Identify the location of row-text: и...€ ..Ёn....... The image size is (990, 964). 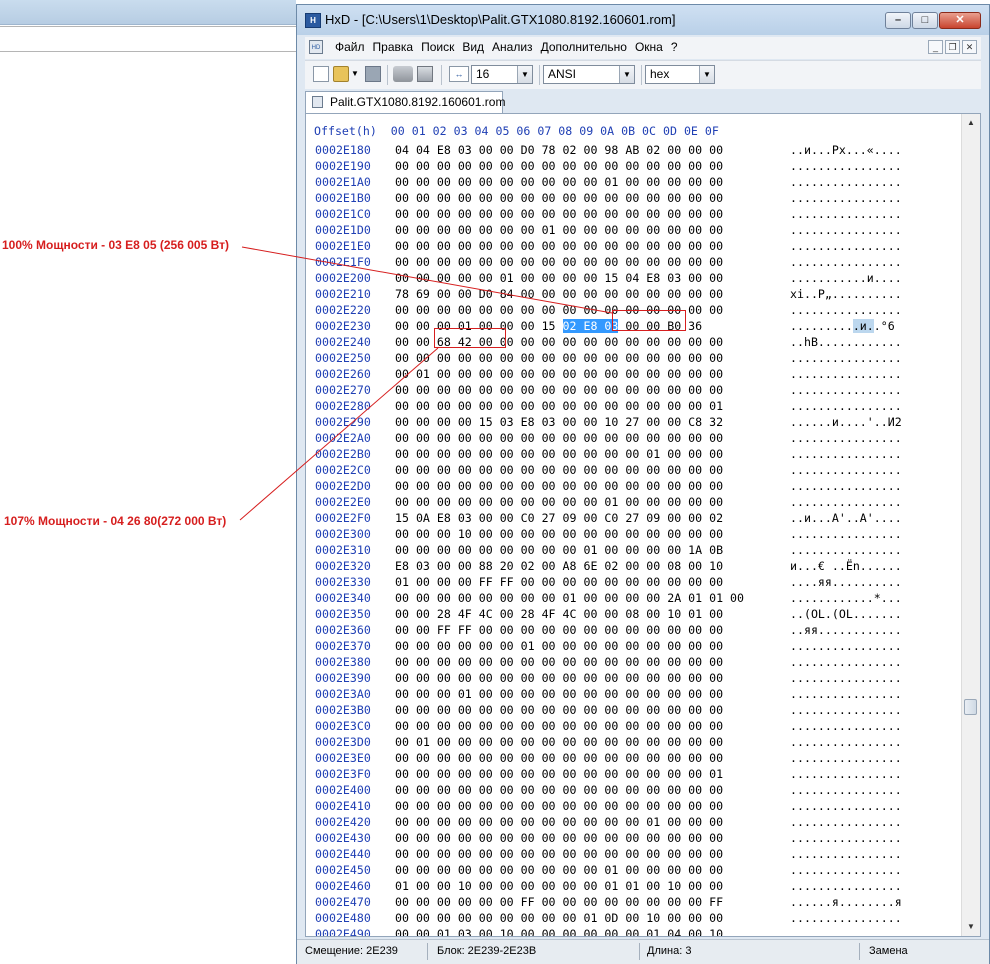
(846, 566).